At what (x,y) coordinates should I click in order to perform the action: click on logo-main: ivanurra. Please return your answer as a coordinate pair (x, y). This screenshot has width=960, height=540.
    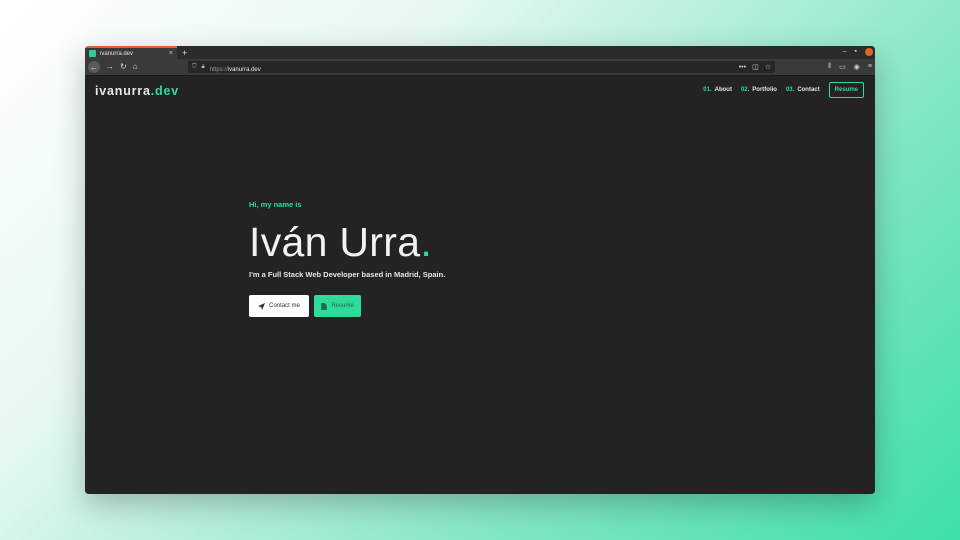
    Looking at the image, I should click on (123, 91).